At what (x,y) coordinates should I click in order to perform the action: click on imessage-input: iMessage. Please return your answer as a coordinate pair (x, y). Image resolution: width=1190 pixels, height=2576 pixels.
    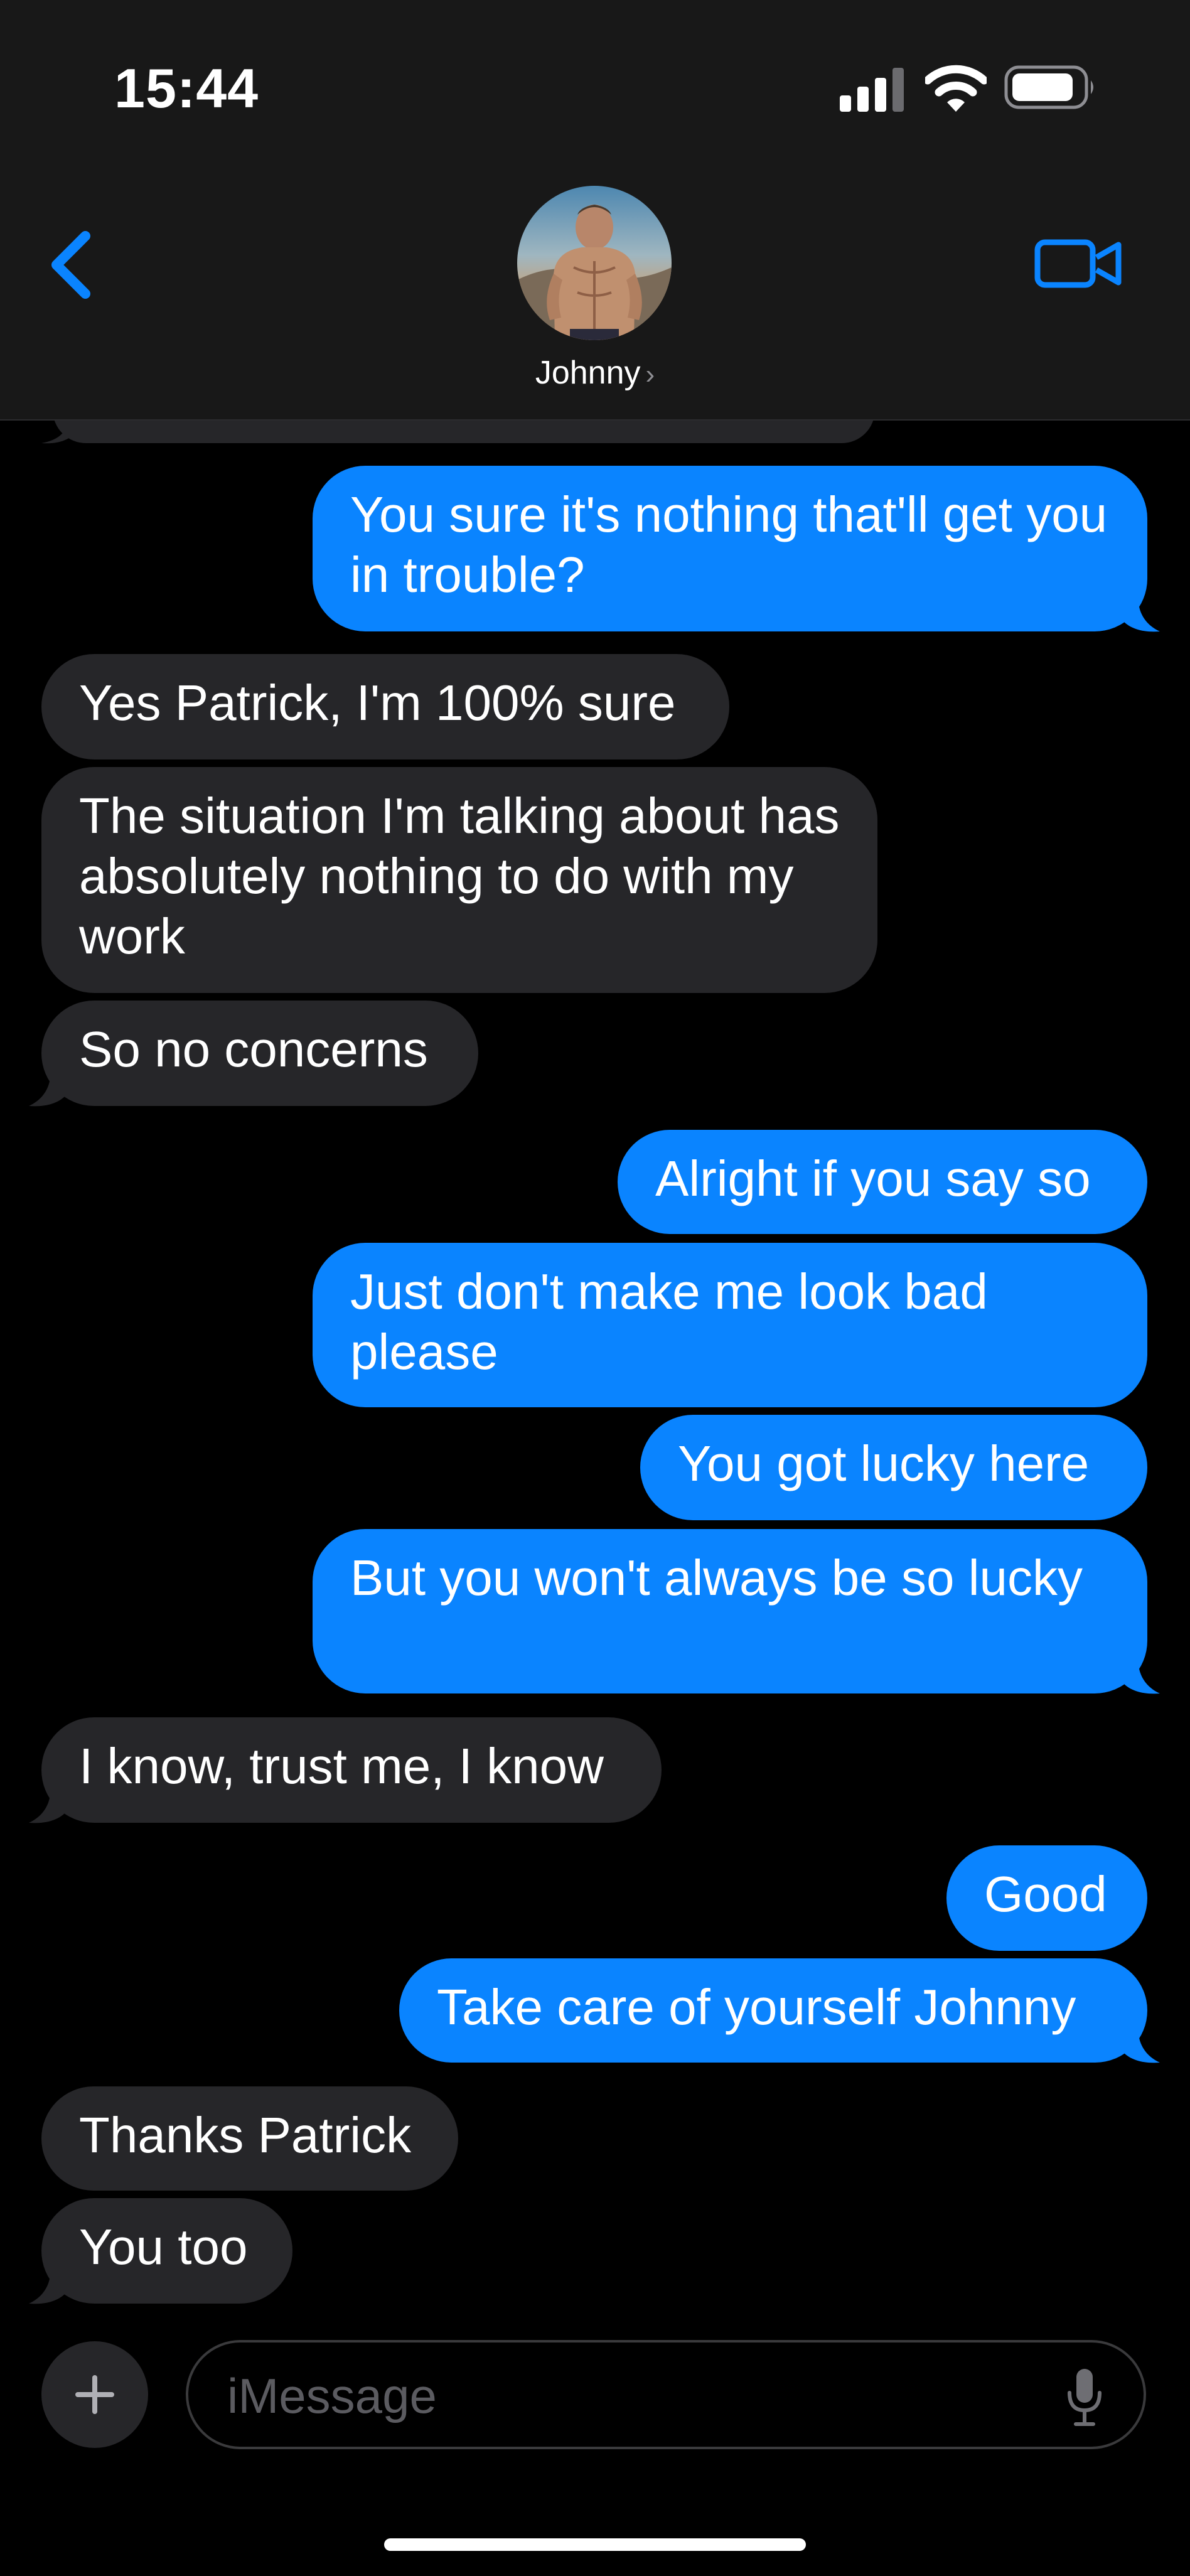
    Looking at the image, I should click on (666, 2394).